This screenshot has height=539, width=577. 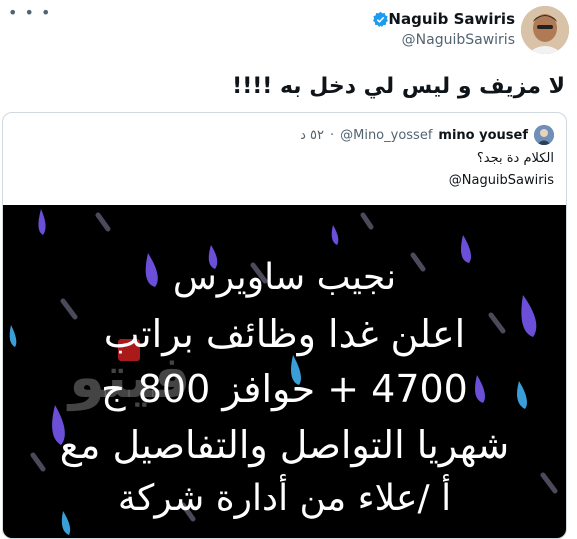 I want to click on quoted-author-avatar, so click(x=544, y=135).